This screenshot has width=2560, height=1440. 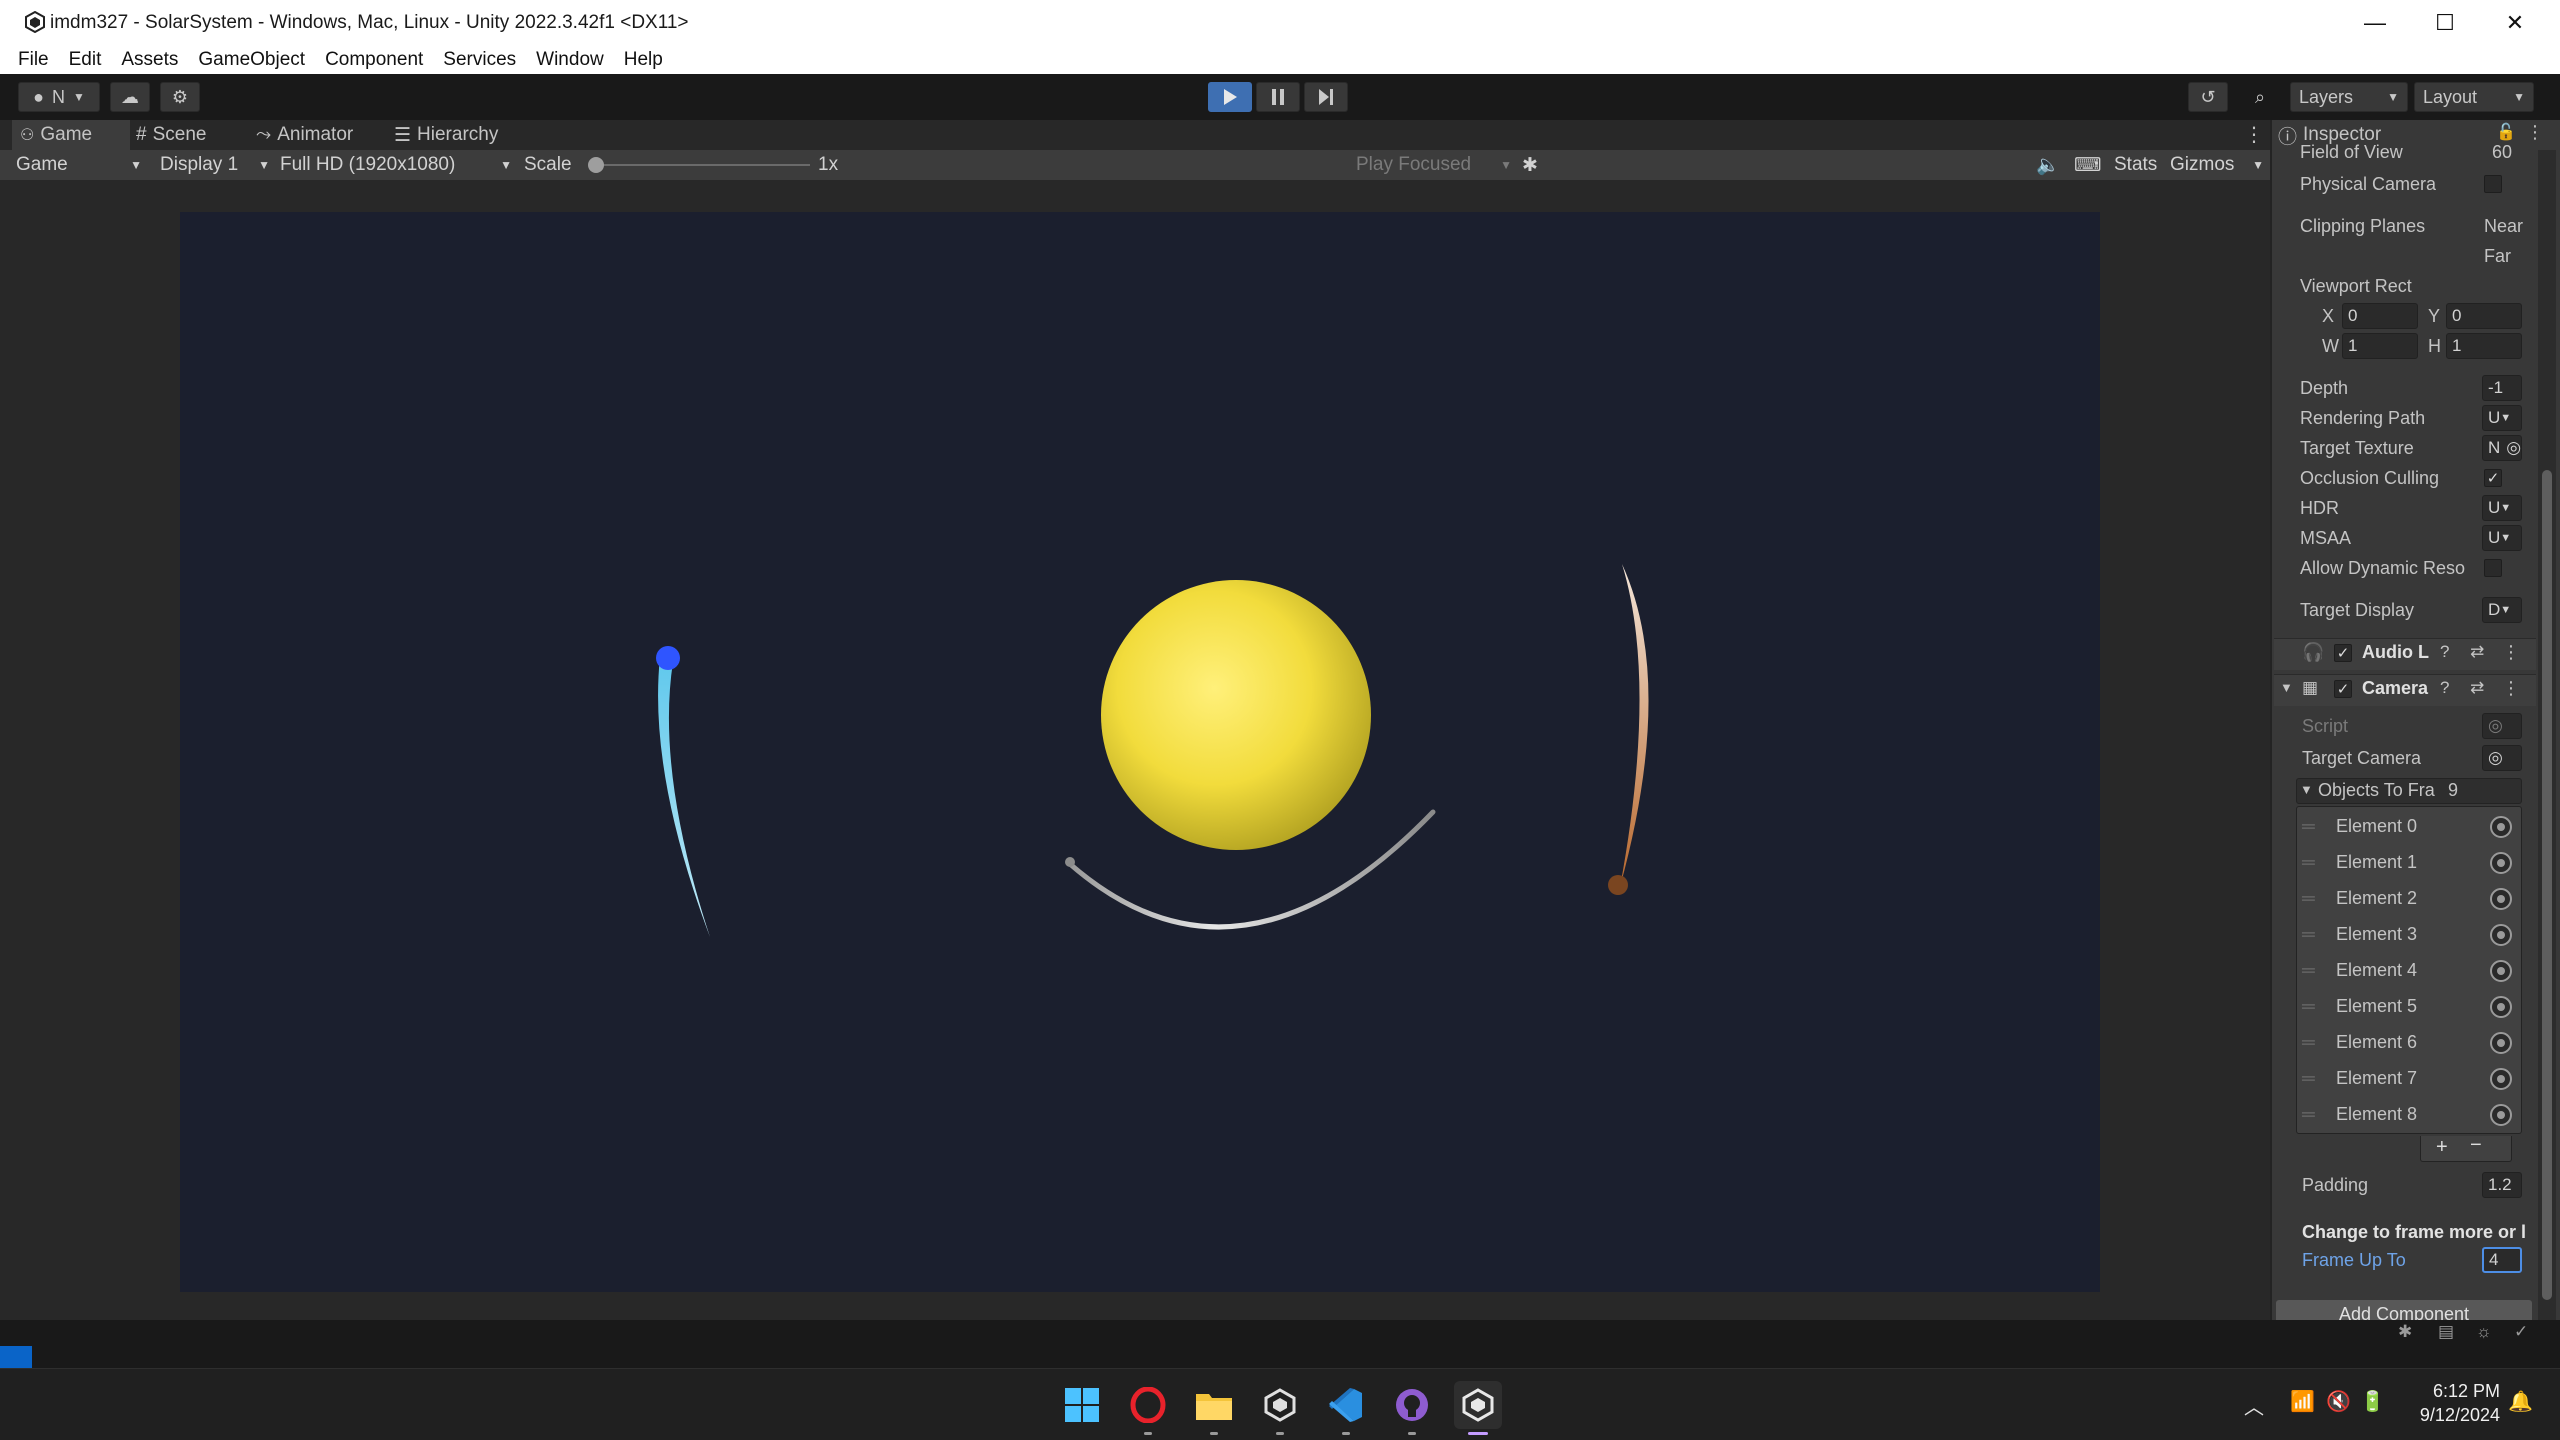 I want to click on inspector-scroll-track, so click(x=2547, y=735).